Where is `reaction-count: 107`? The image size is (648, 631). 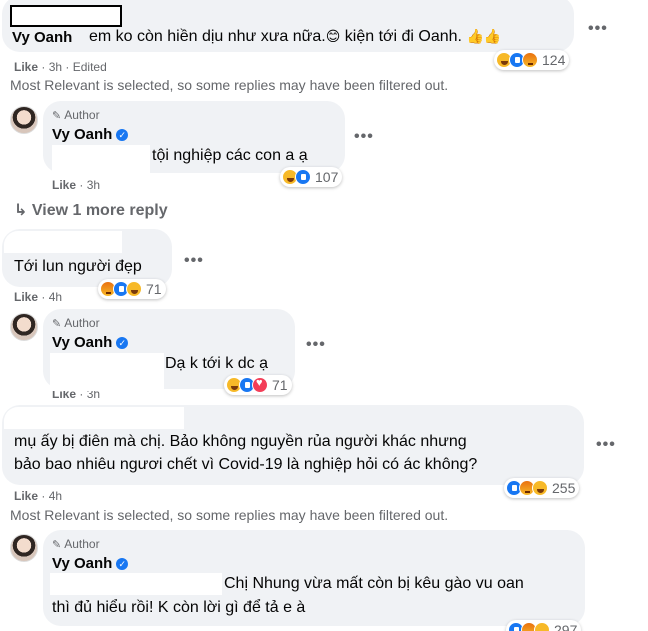
reaction-count: 107 is located at coordinates (327, 177).